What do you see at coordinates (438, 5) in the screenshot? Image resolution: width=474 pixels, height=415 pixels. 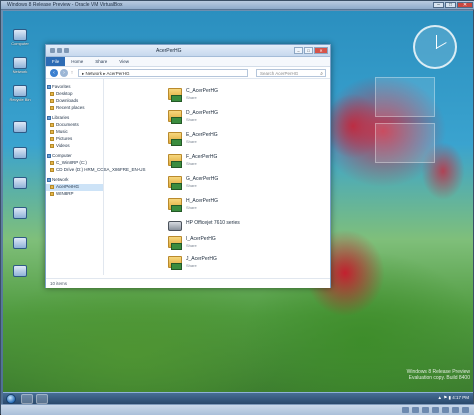 I see `host-minimize-button: –` at bounding box center [438, 5].